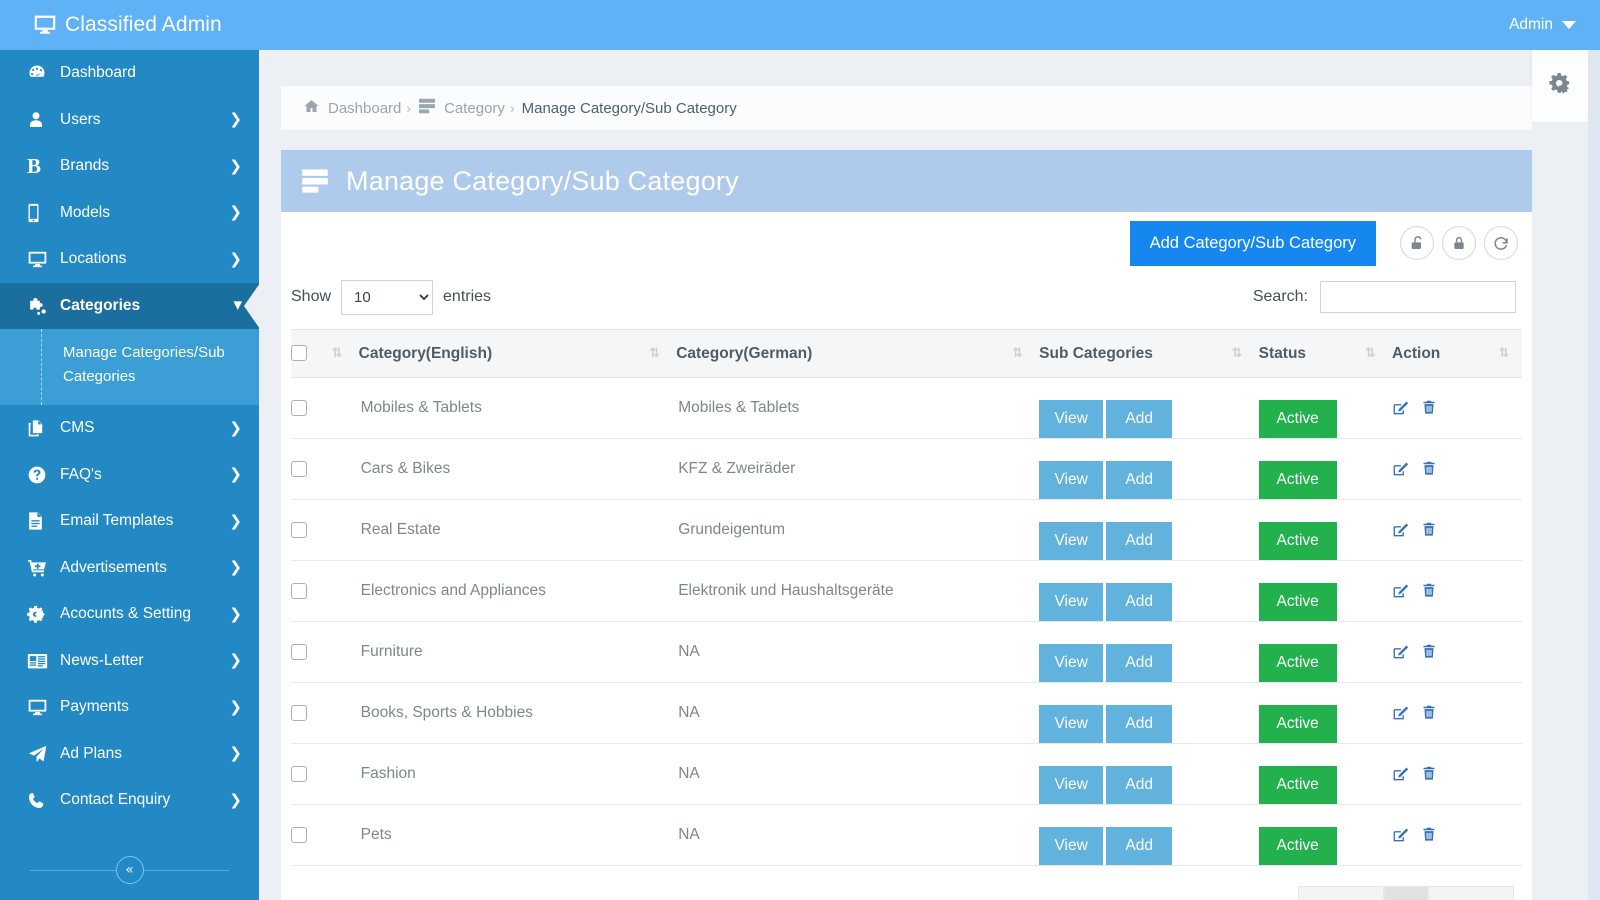 The height and width of the screenshot is (900, 1600). What do you see at coordinates (1501, 243) in the screenshot?
I see `refresh-icon` at bounding box center [1501, 243].